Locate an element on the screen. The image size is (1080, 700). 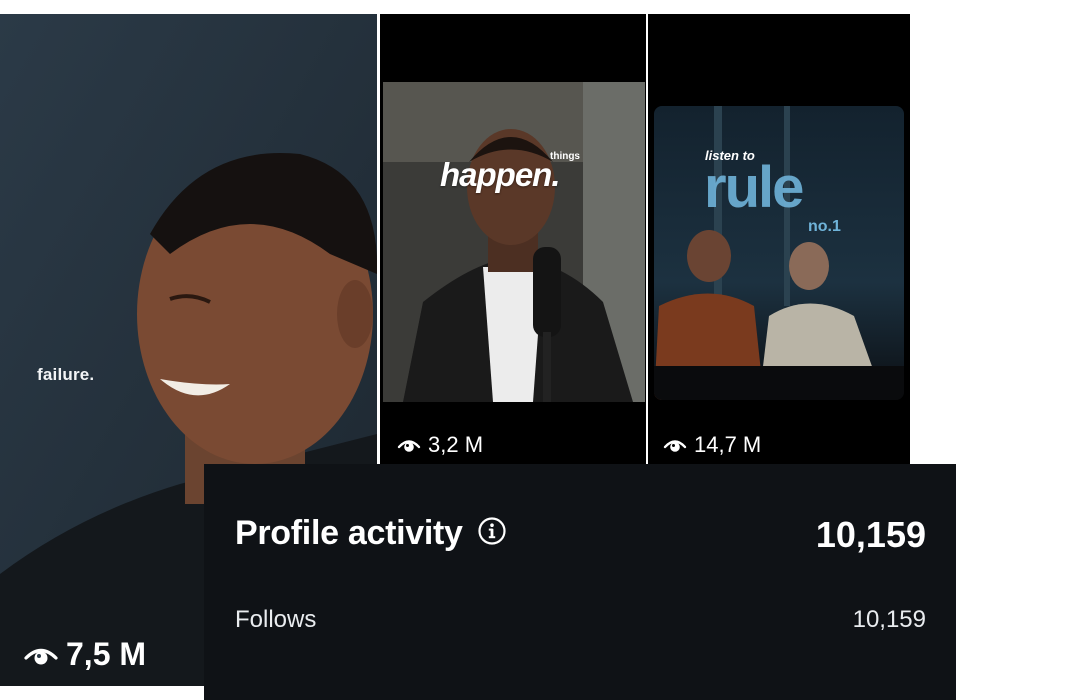
view-count: 3,2 M is located at coordinates (440, 445).